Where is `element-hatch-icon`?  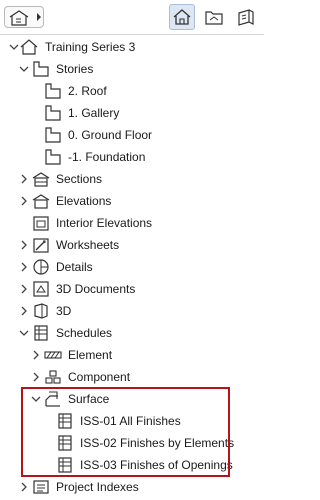
element-hatch-icon is located at coordinates (53, 355).